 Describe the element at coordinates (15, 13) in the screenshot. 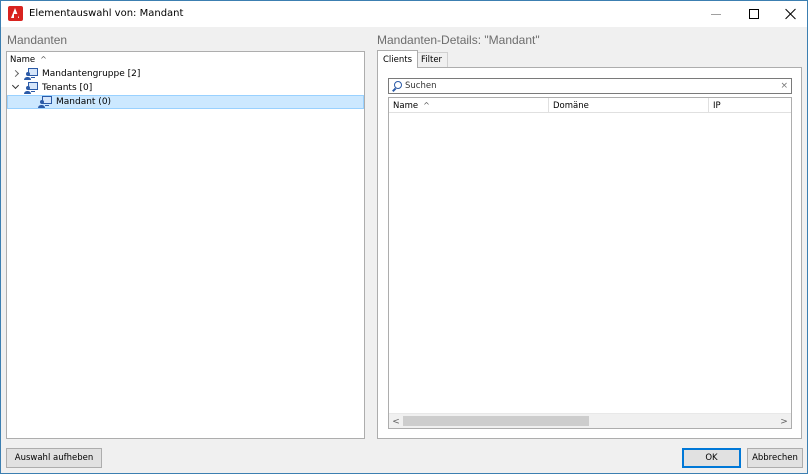

I see `app-logo-icon` at that location.